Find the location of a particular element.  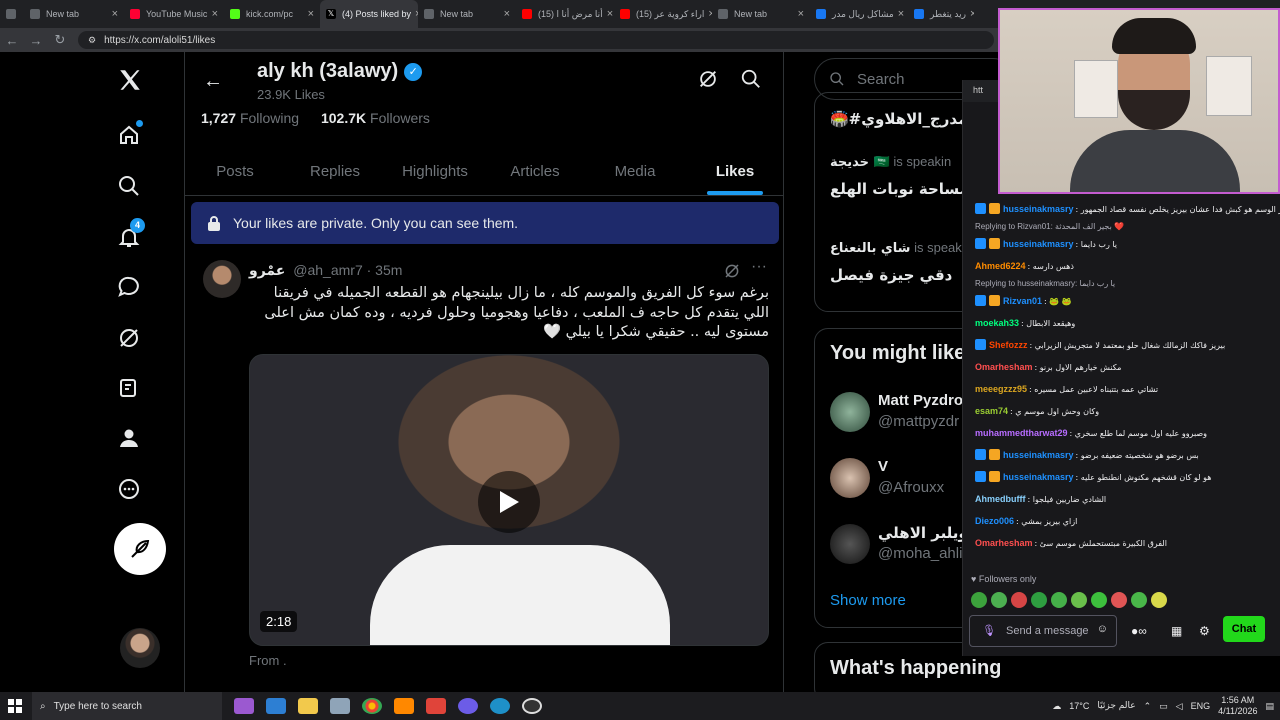

grok-icon is located at coordinates (129, 338).